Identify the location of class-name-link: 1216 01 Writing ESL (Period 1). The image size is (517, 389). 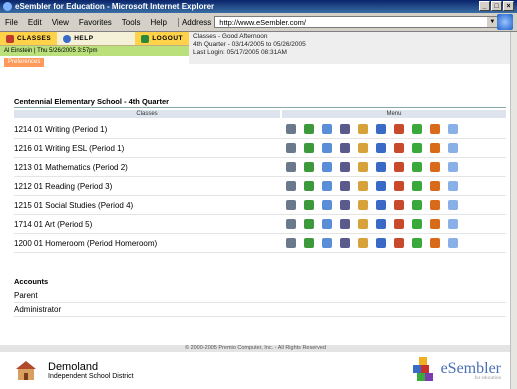
(147, 148).